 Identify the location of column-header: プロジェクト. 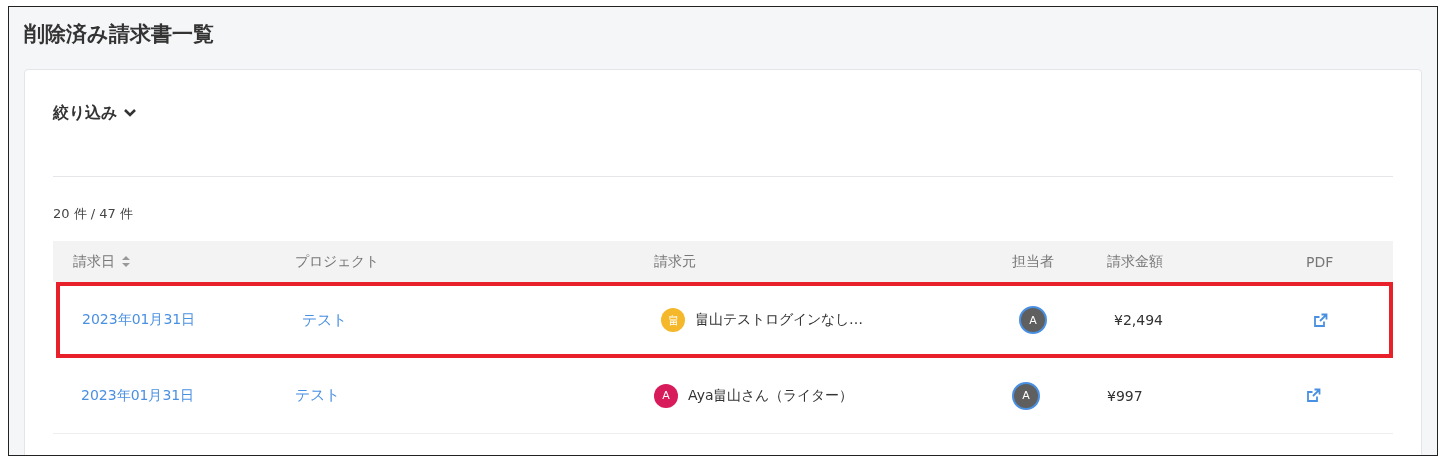
(337, 261).